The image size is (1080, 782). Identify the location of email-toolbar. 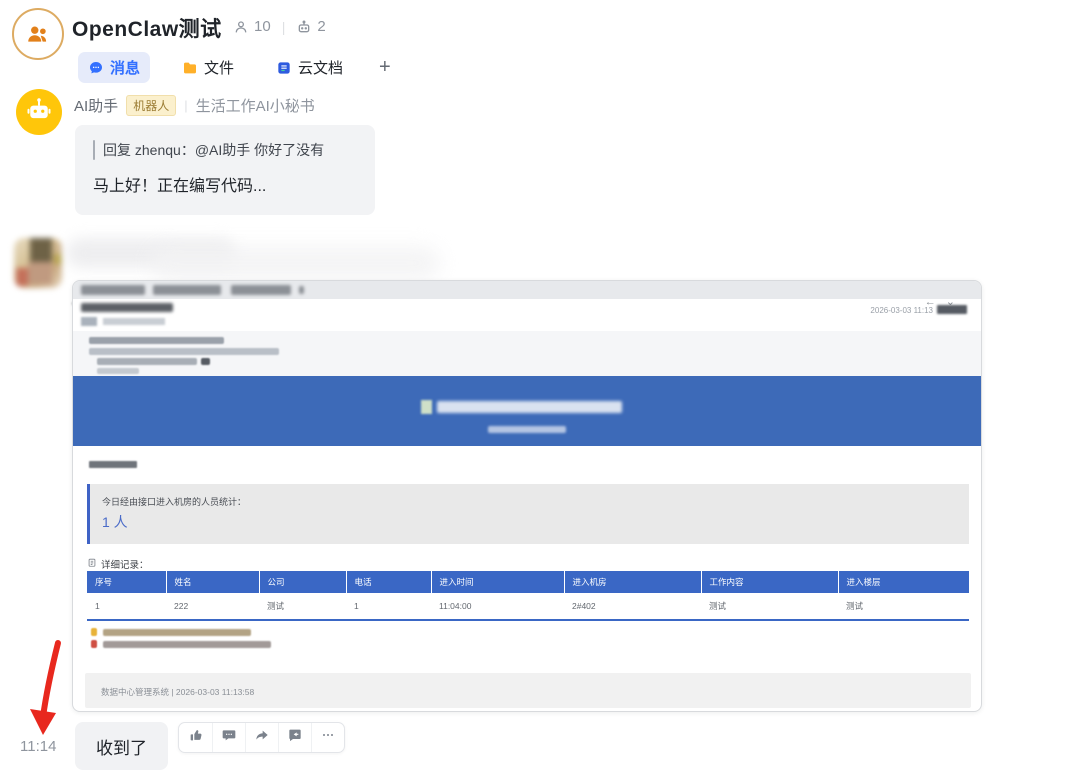
(527, 290).